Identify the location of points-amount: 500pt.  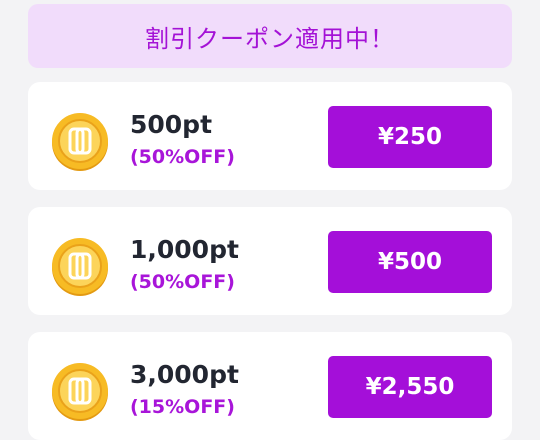
(171, 124).